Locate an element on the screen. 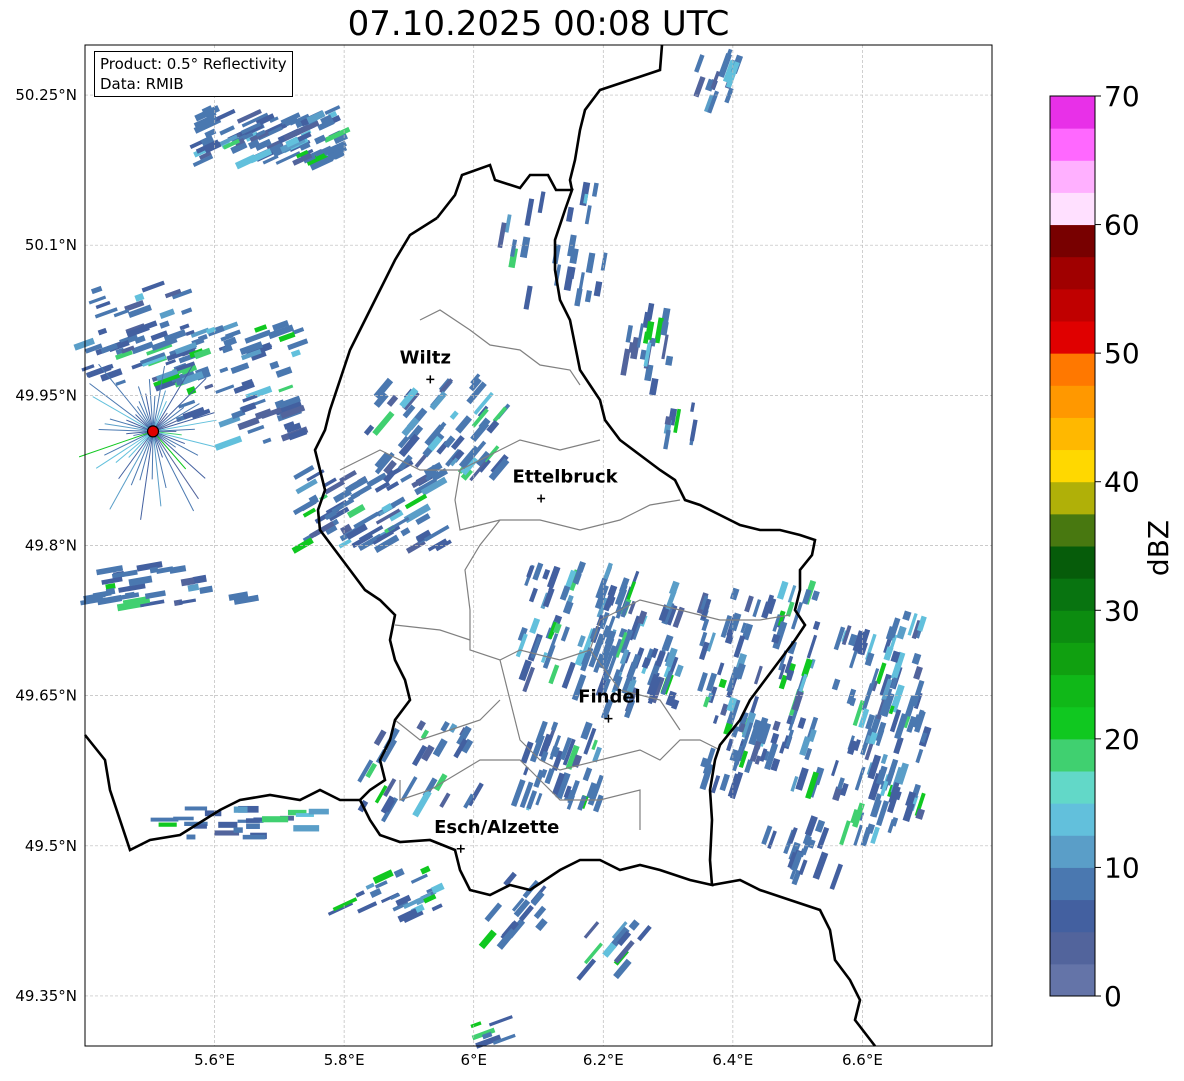  lon-tick-label: 6.4°E is located at coordinates (732, 1060).